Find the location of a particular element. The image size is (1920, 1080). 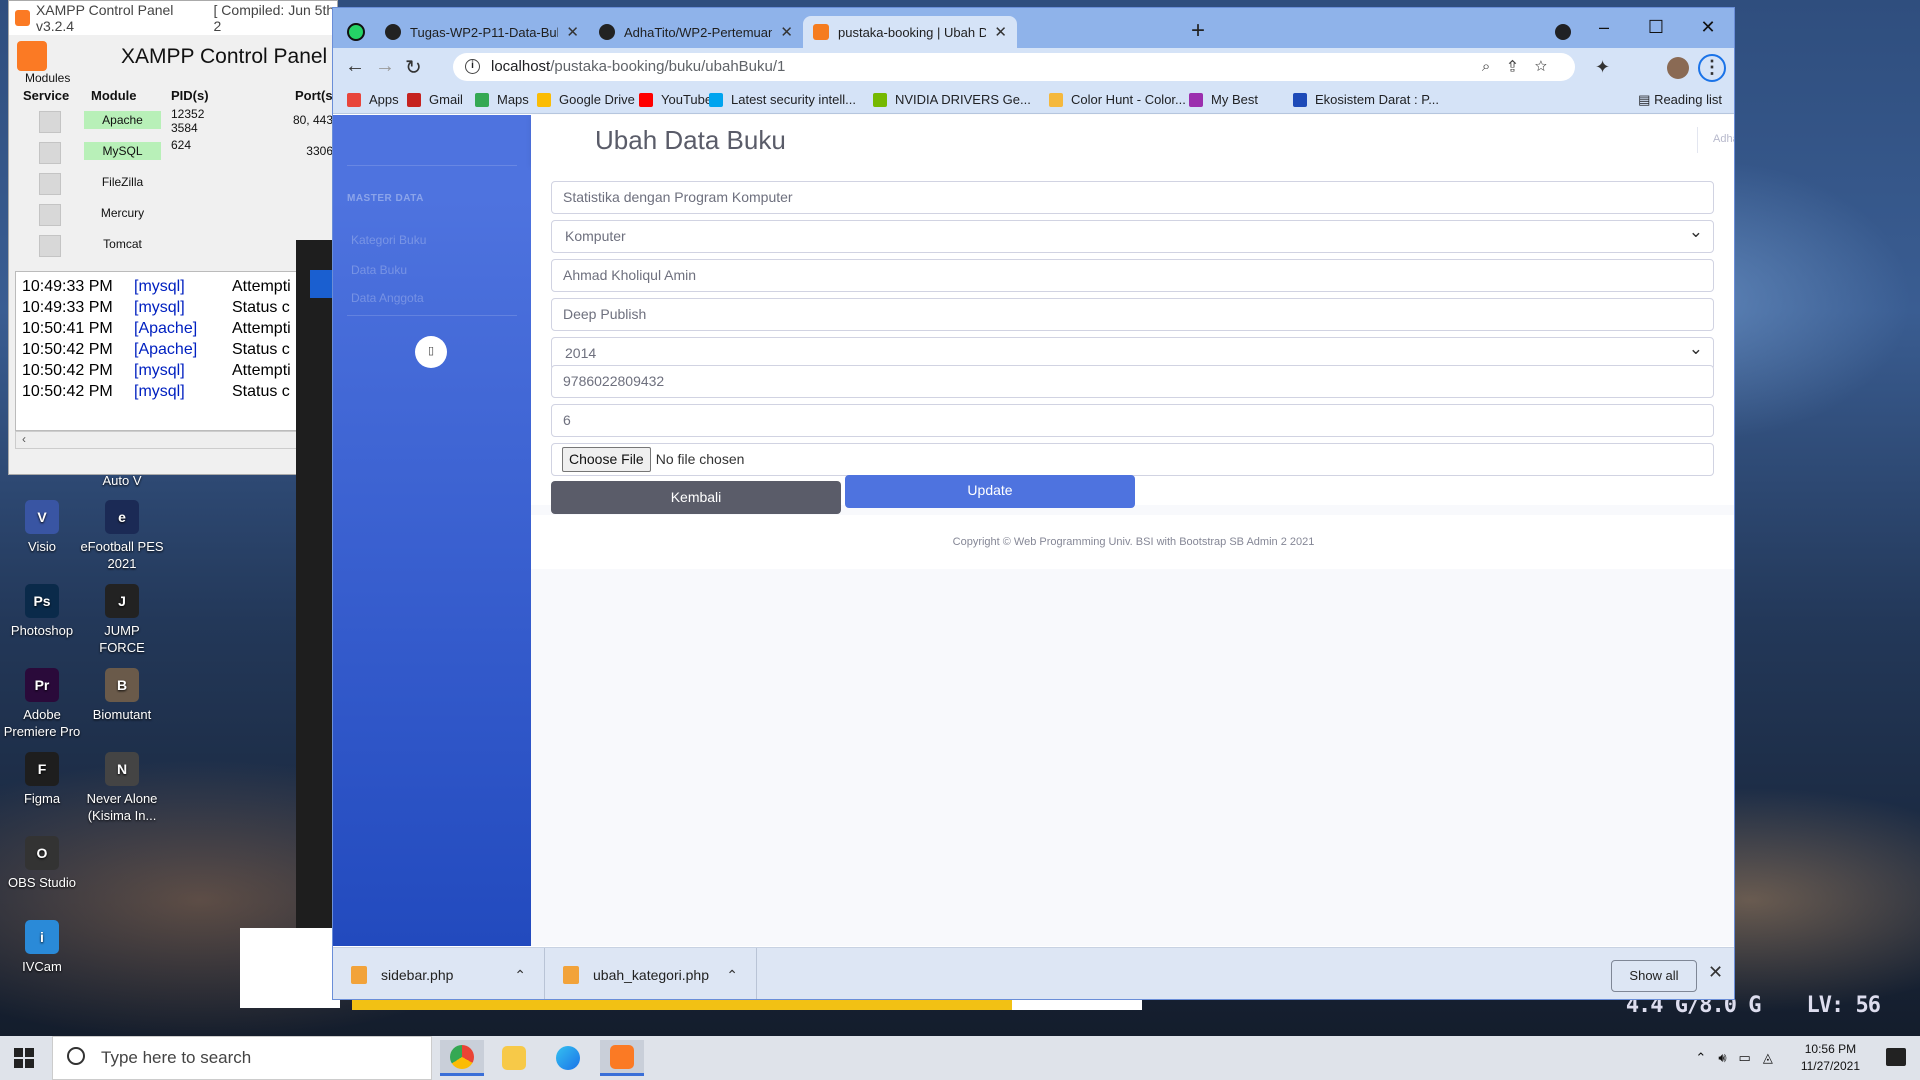

browser-tab: AdhaTito/WP2-Pertemuan-10 ✕ is located at coordinates (696, 32).